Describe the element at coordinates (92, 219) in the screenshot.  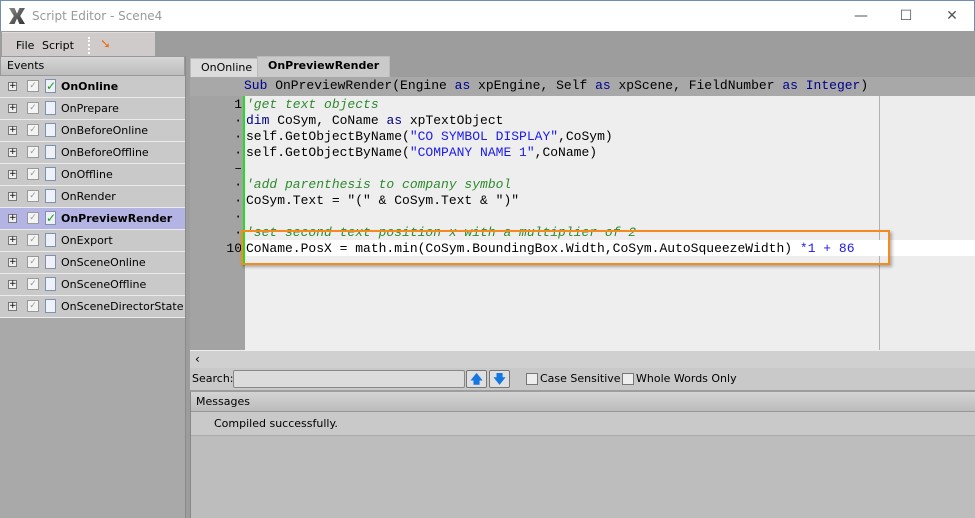
I see `event-row-onpreviewrender: + ✓ ✓ OnPreviewRender` at that location.